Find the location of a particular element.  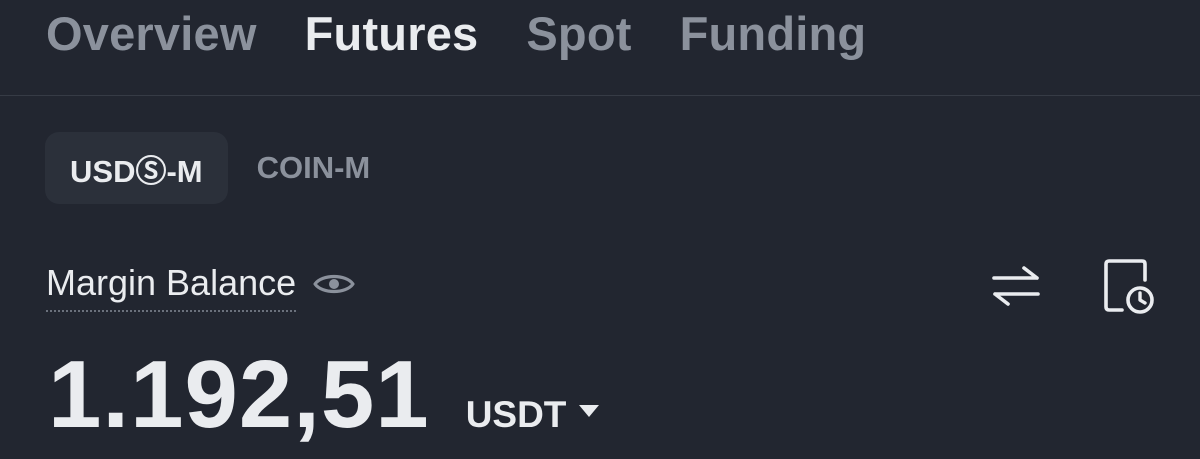

margin-balance-label: Margin Balance is located at coordinates (171, 287).